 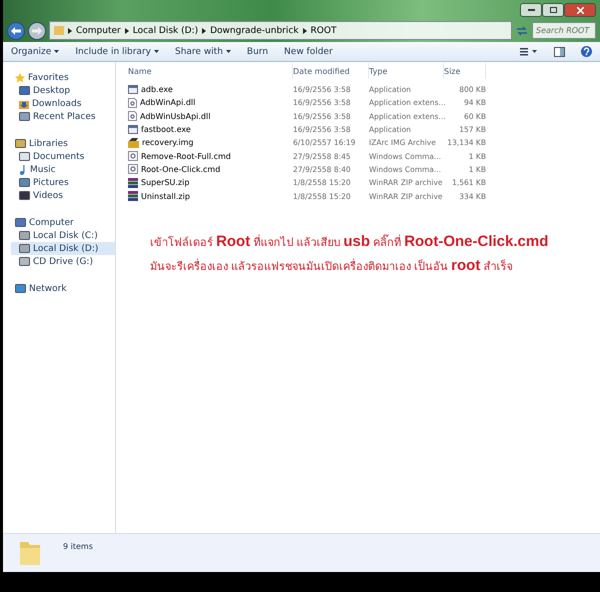 I want to click on sidebar-group: Network, so click(x=65, y=288).